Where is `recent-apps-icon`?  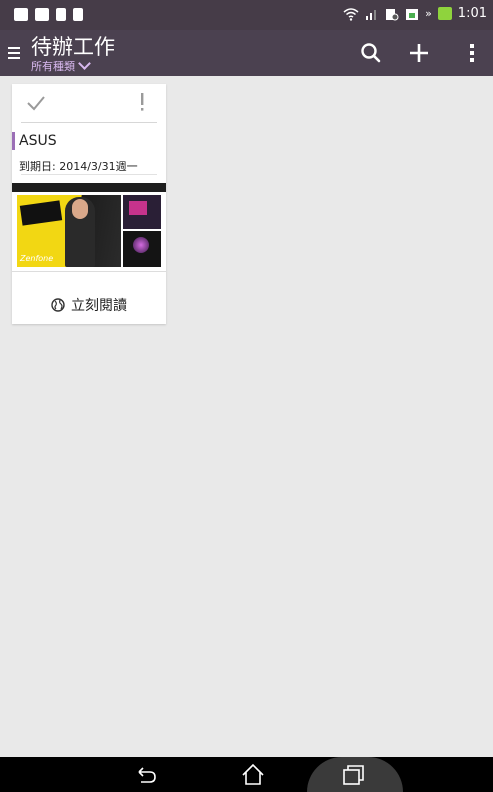
recent-apps-icon is located at coordinates (354, 775).